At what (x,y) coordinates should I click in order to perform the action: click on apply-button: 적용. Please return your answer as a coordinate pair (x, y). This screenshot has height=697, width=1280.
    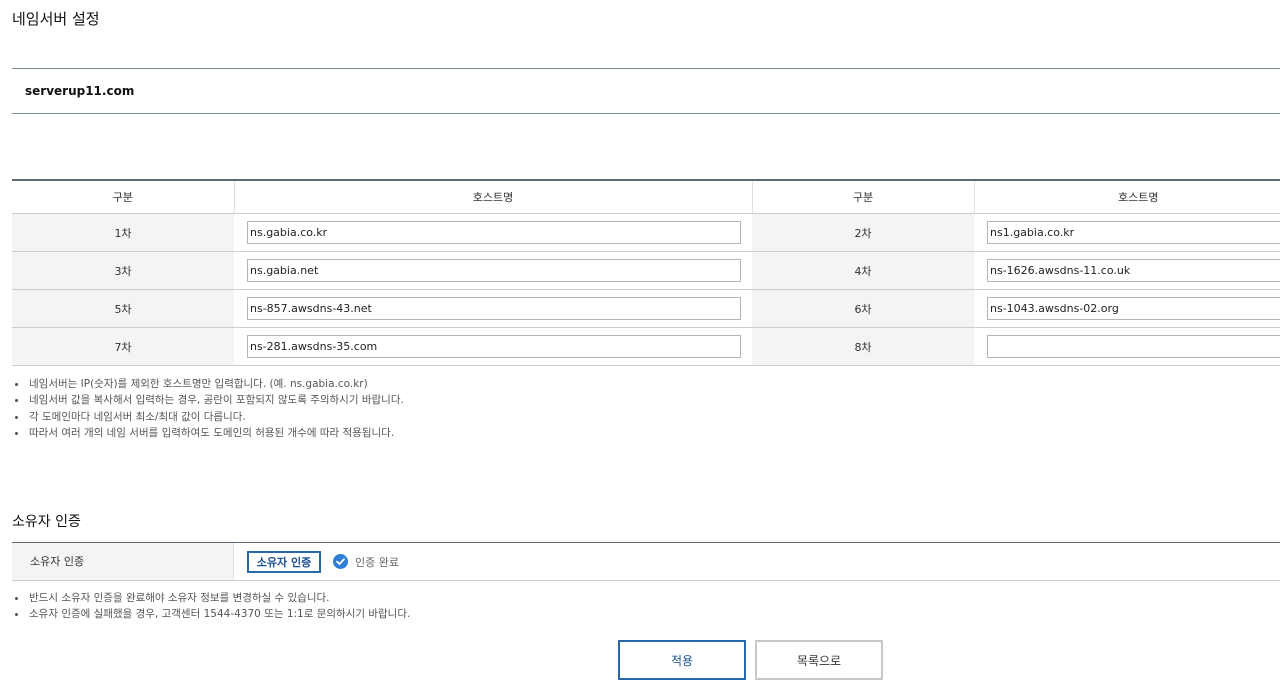
    Looking at the image, I should click on (682, 660).